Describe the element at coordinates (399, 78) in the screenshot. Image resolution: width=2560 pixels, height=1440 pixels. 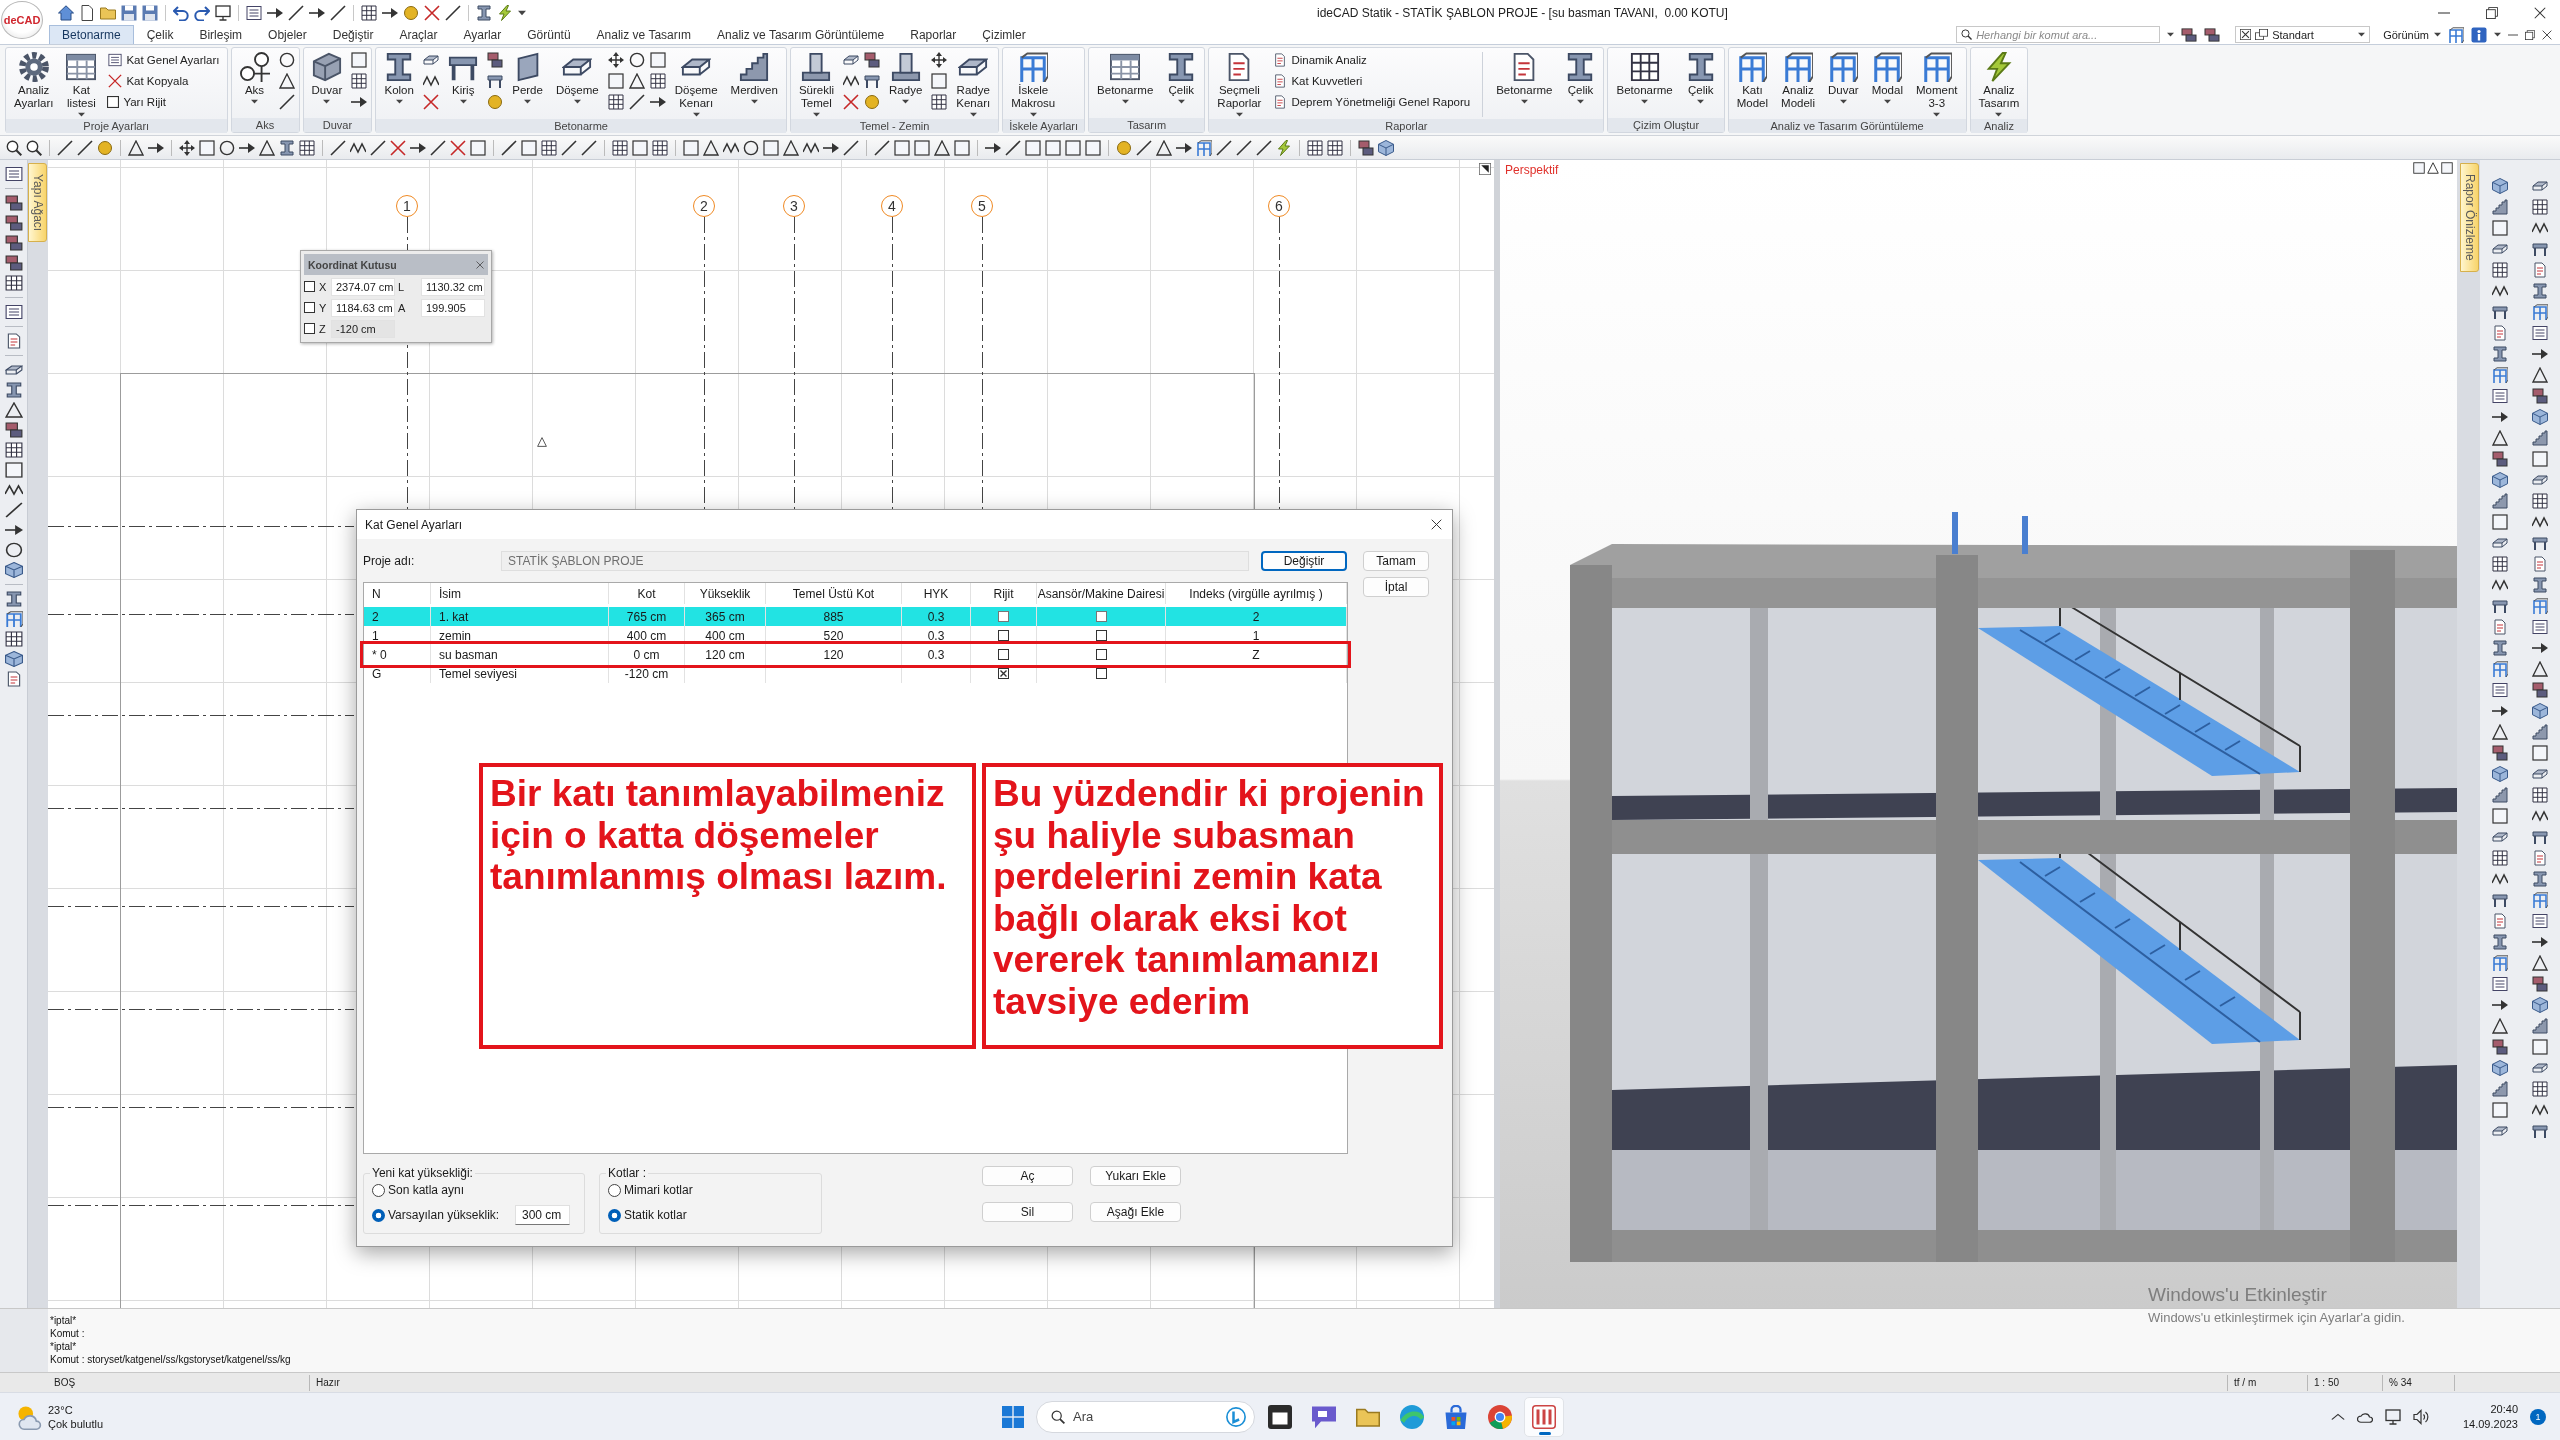
I see `ribbon-button: Kolon` at that location.